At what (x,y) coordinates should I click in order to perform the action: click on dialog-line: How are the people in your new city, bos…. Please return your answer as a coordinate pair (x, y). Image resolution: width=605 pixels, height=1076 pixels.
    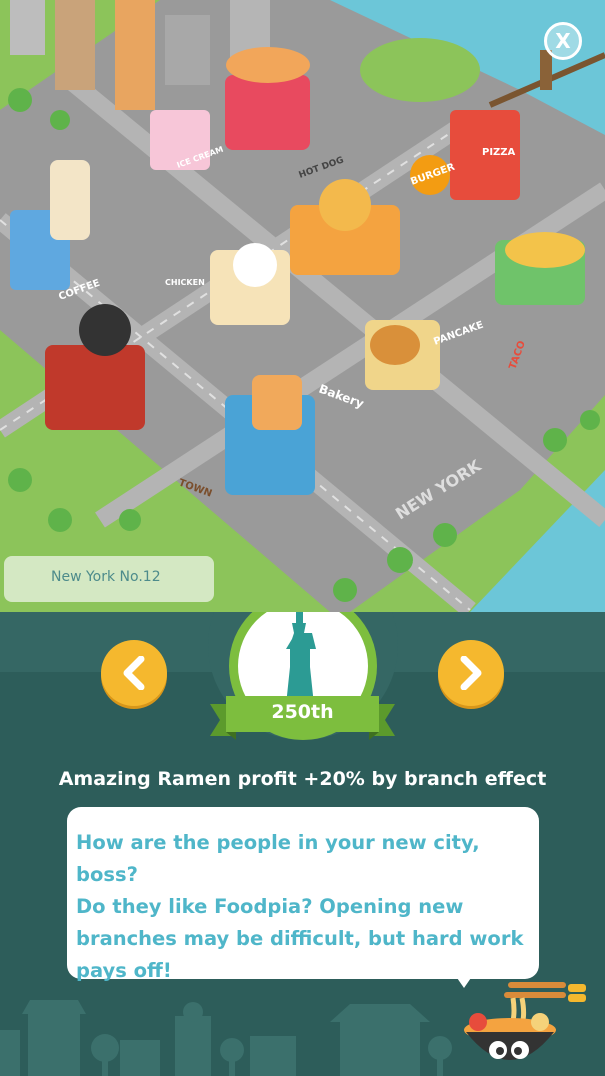
    Looking at the image, I should click on (278, 858).